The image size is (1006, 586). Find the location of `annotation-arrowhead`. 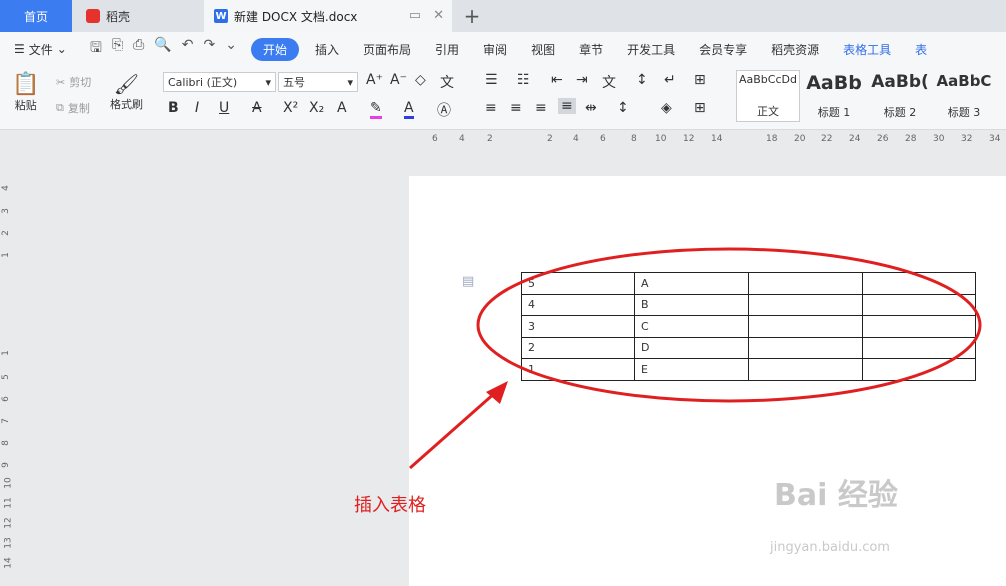

annotation-arrowhead is located at coordinates (497, 392).